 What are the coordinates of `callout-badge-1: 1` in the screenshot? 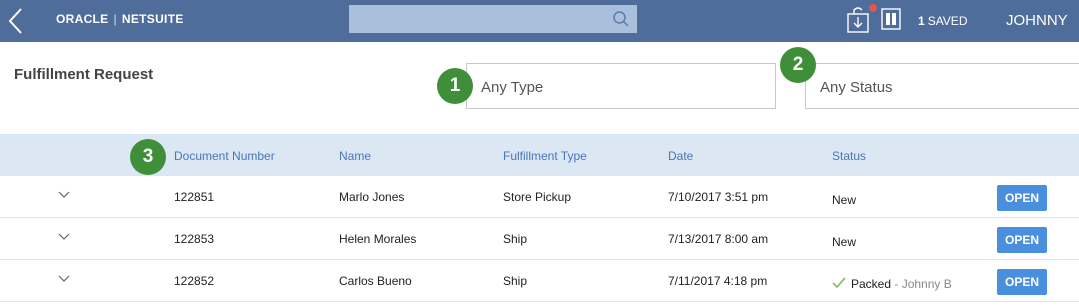 It's located at (455, 86).